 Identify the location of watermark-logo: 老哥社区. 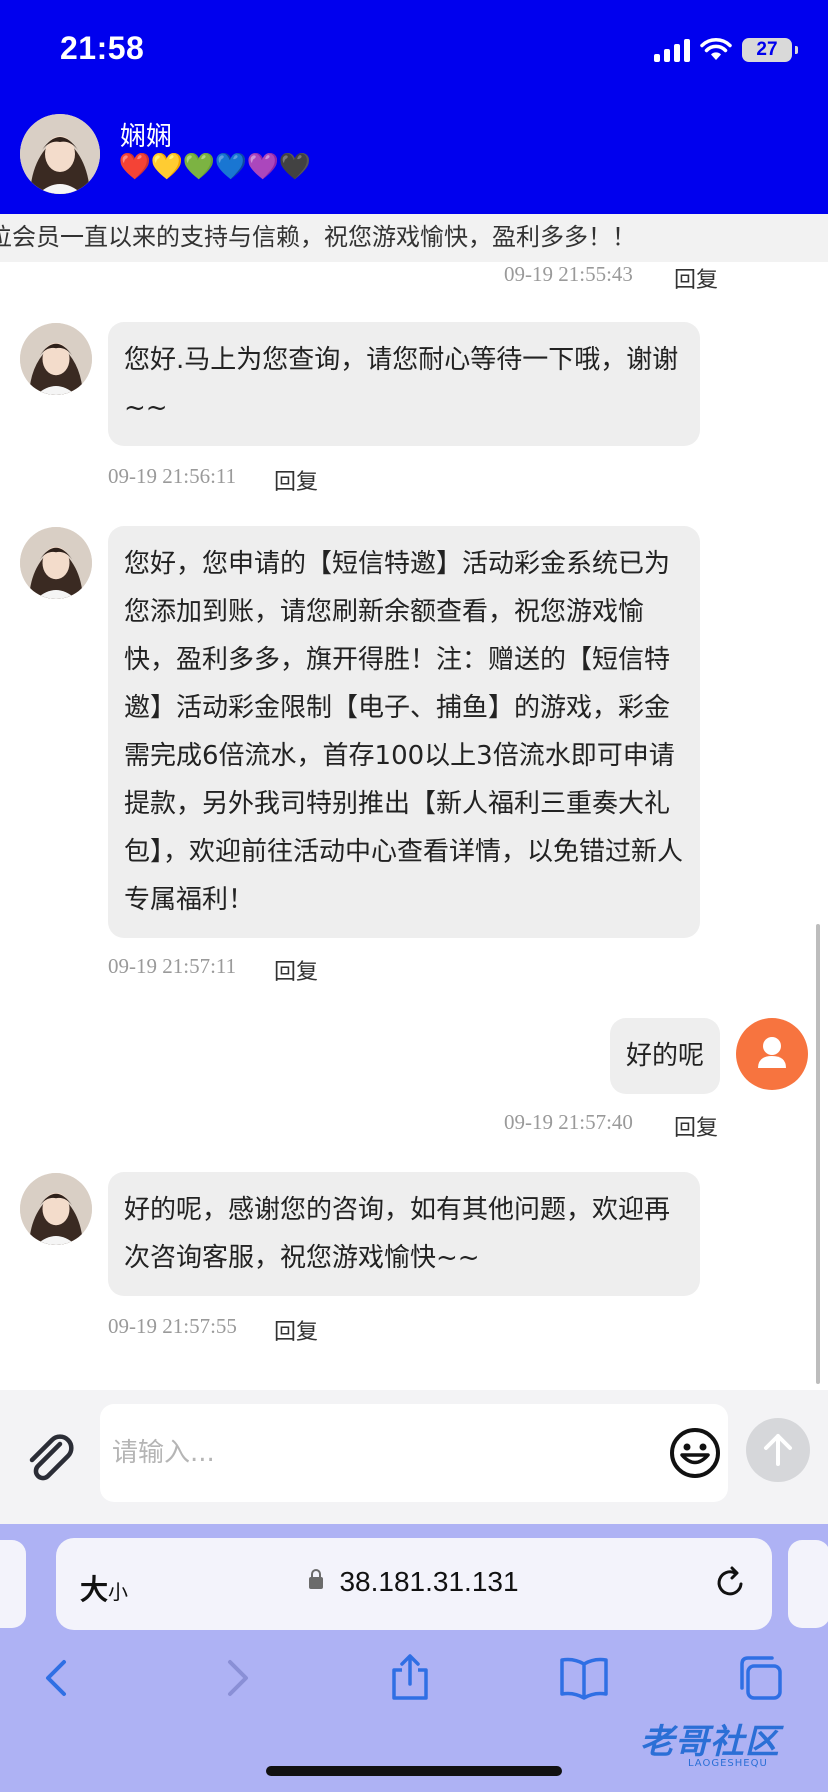
(710, 1742).